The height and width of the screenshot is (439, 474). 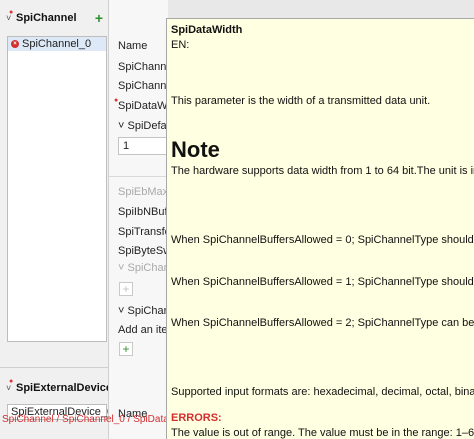 What do you see at coordinates (133, 46) in the screenshot?
I see `name-header: Name` at bounding box center [133, 46].